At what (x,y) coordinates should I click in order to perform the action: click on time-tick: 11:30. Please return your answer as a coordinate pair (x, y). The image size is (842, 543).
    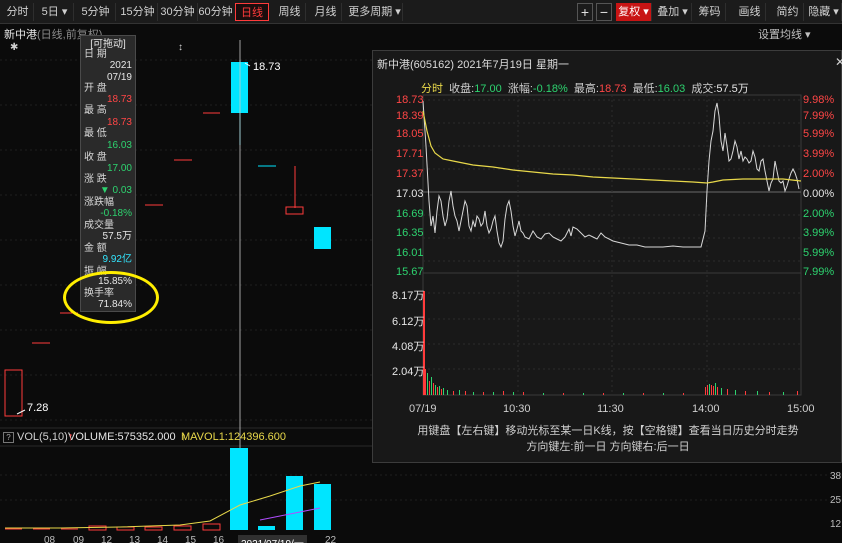
    Looking at the image, I should click on (610, 409).